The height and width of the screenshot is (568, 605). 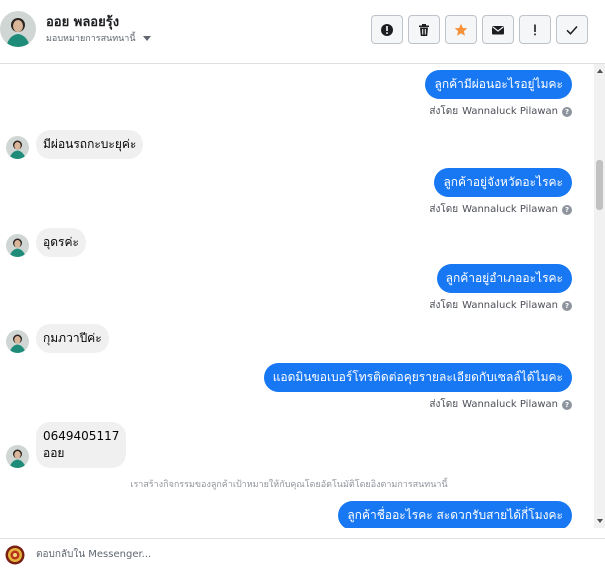 I want to click on scroll-thumb, so click(x=599, y=185).